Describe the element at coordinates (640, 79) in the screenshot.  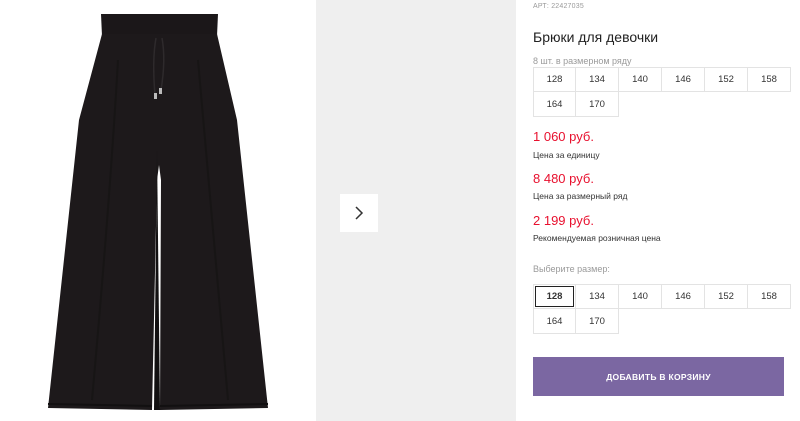
I see `size-row-cell: 140` at that location.